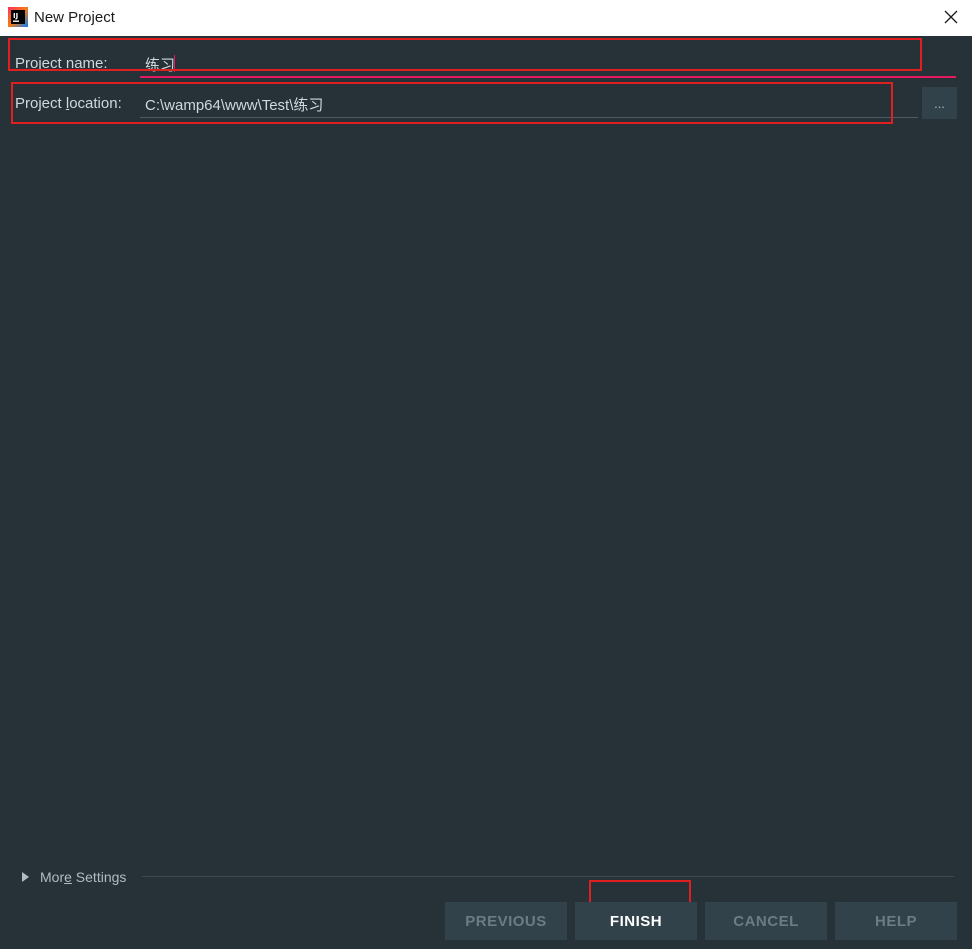 The width and height of the screenshot is (972, 949). Describe the element at coordinates (529, 105) in the screenshot. I see `project-location-input` at that location.